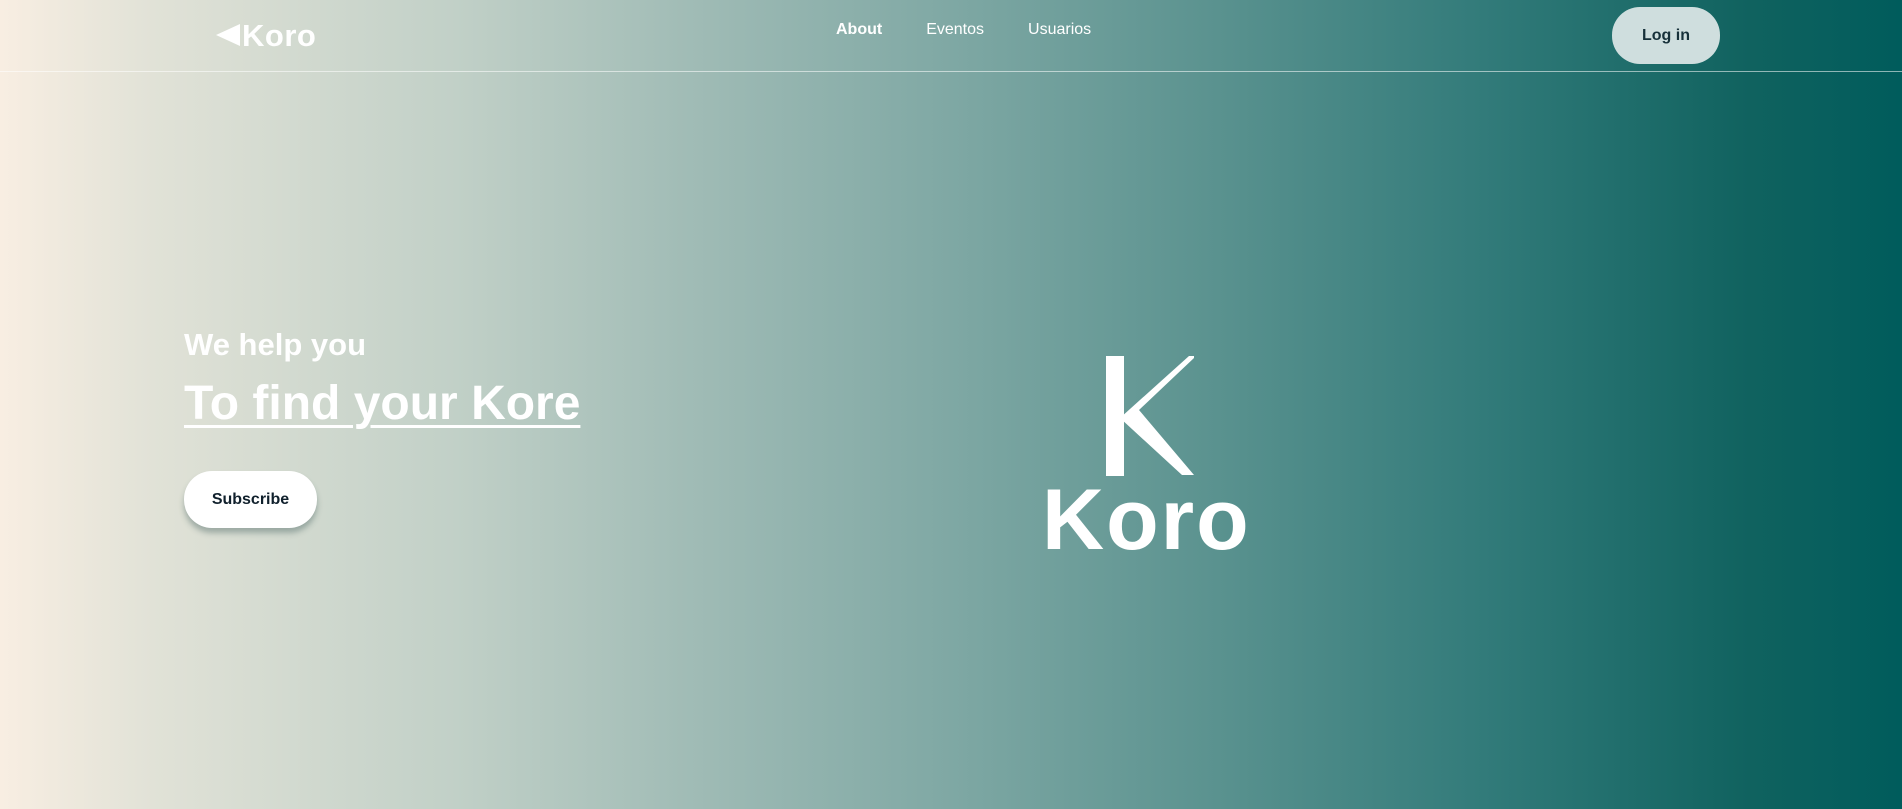 Image resolution: width=1902 pixels, height=809 pixels. What do you see at coordinates (955, 30) in the screenshot?
I see `nav-eventos-link: Eventos` at bounding box center [955, 30].